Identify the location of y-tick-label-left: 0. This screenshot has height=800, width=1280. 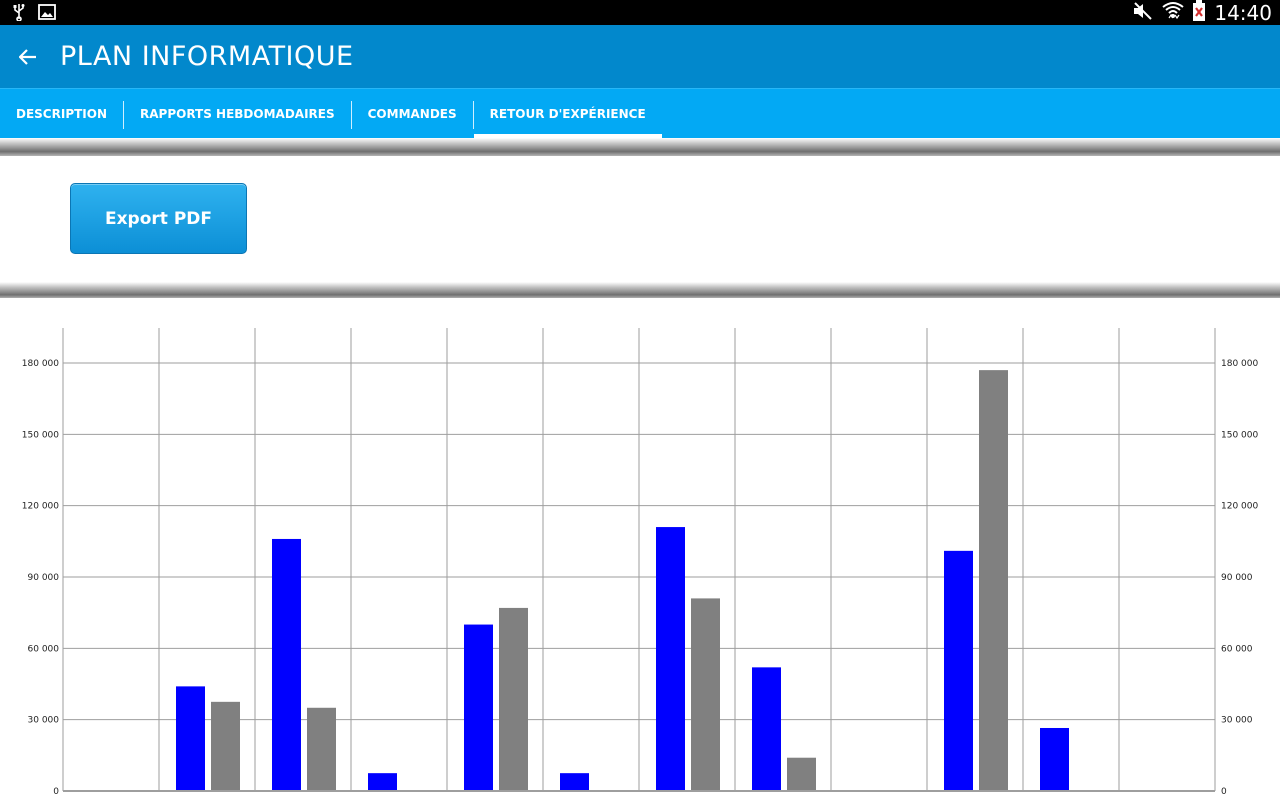
(56, 792).